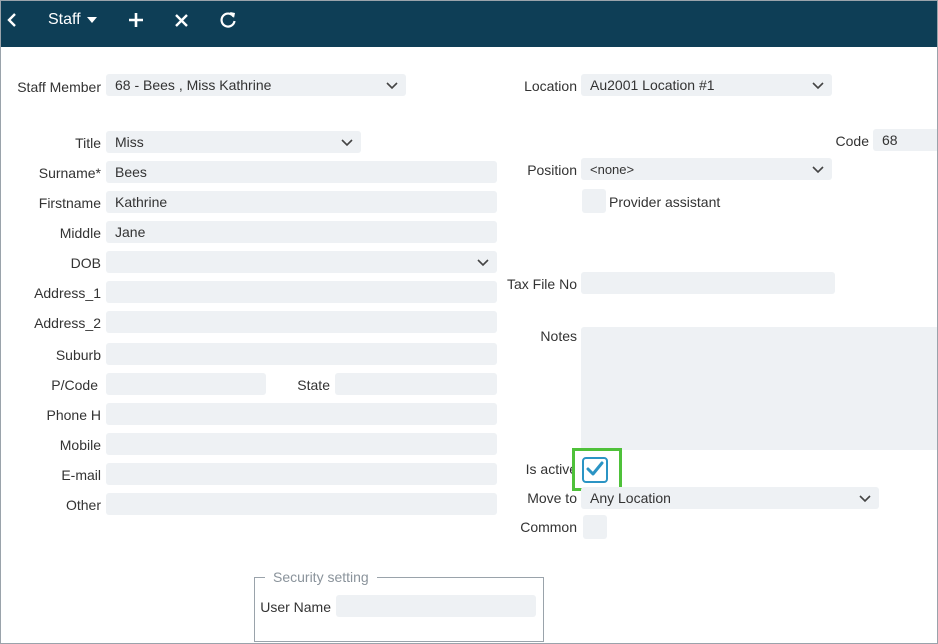  What do you see at coordinates (558, 336) in the screenshot?
I see `notes-label: Notes` at bounding box center [558, 336].